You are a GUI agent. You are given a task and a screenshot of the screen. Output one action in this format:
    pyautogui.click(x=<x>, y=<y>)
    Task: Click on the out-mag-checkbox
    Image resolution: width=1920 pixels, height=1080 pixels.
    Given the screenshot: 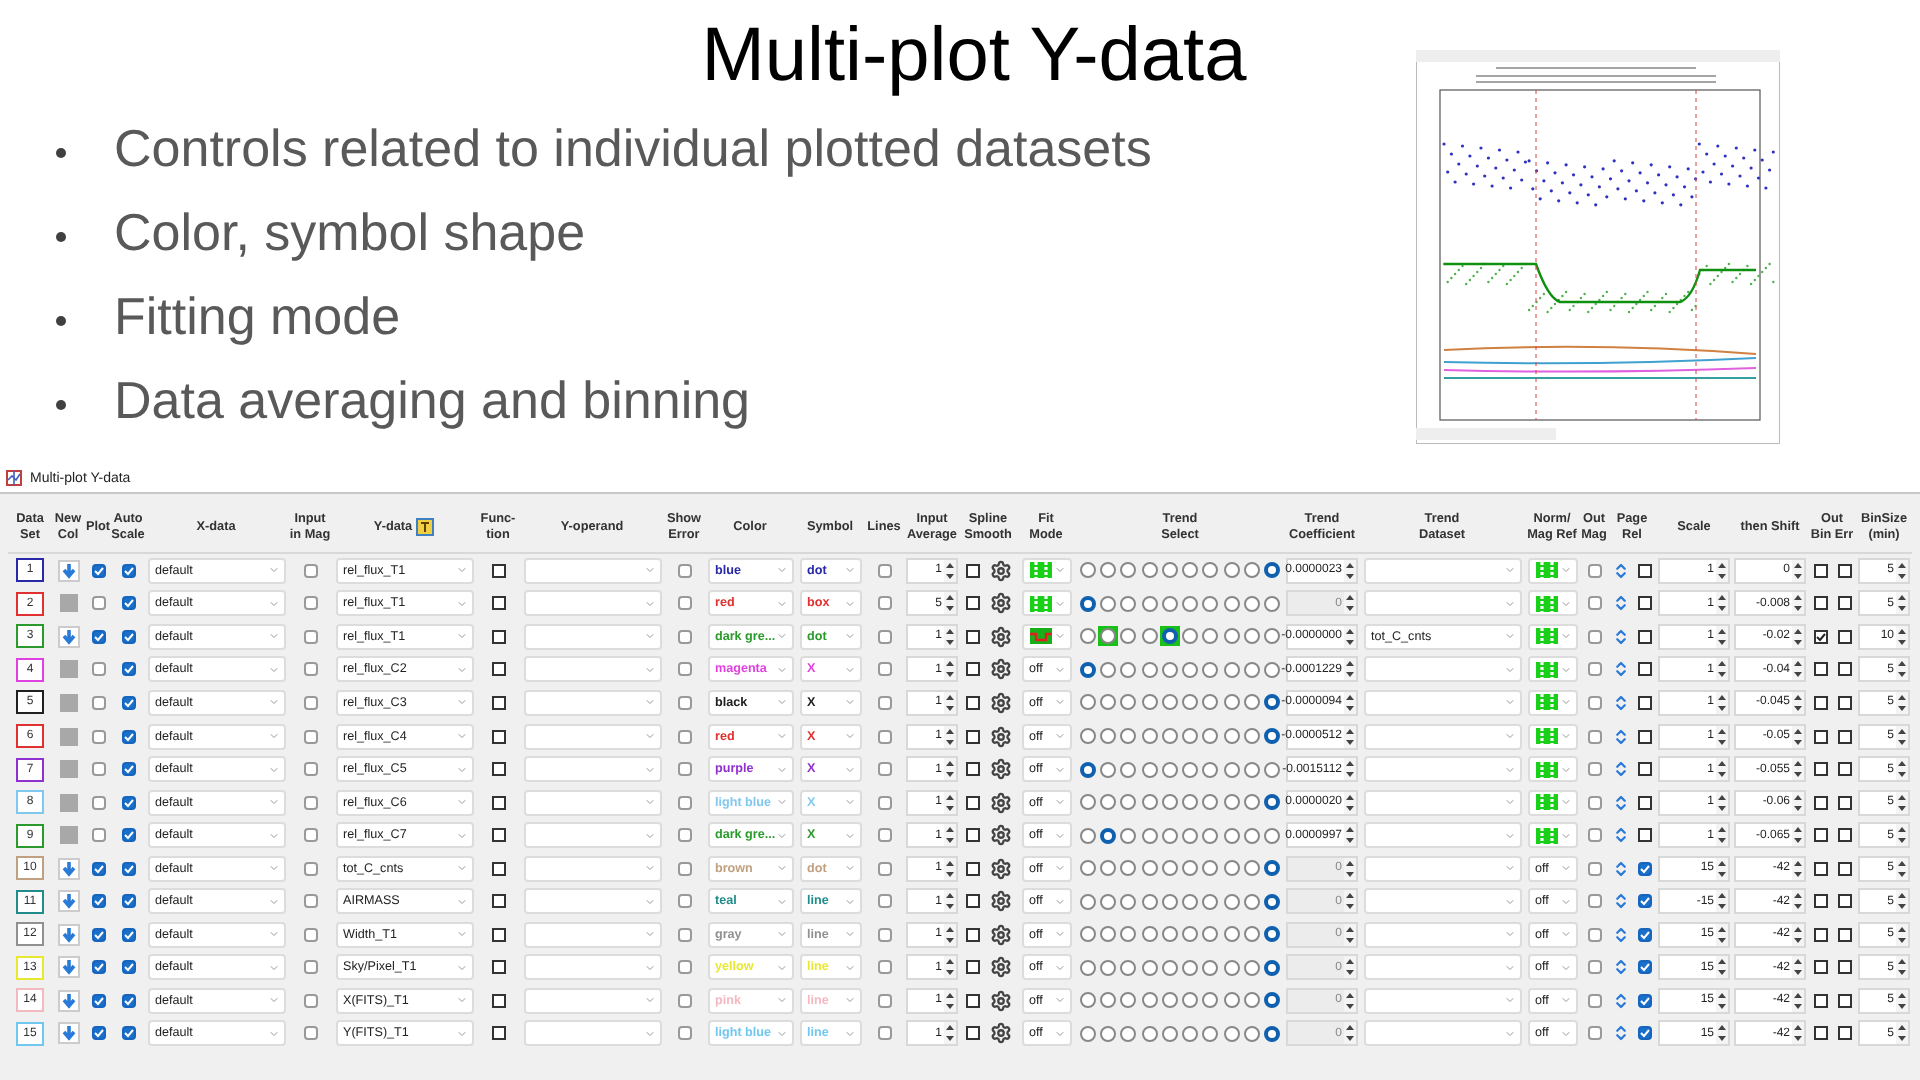 What is the action you would take?
    pyautogui.click(x=1594, y=835)
    